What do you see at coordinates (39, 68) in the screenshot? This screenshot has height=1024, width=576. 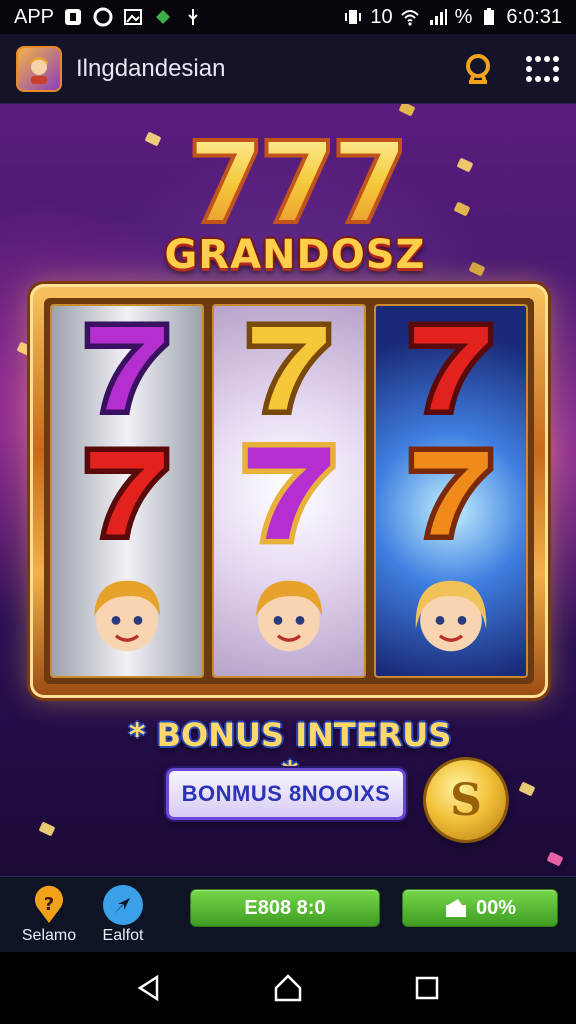 I see `app-logo-icon` at bounding box center [39, 68].